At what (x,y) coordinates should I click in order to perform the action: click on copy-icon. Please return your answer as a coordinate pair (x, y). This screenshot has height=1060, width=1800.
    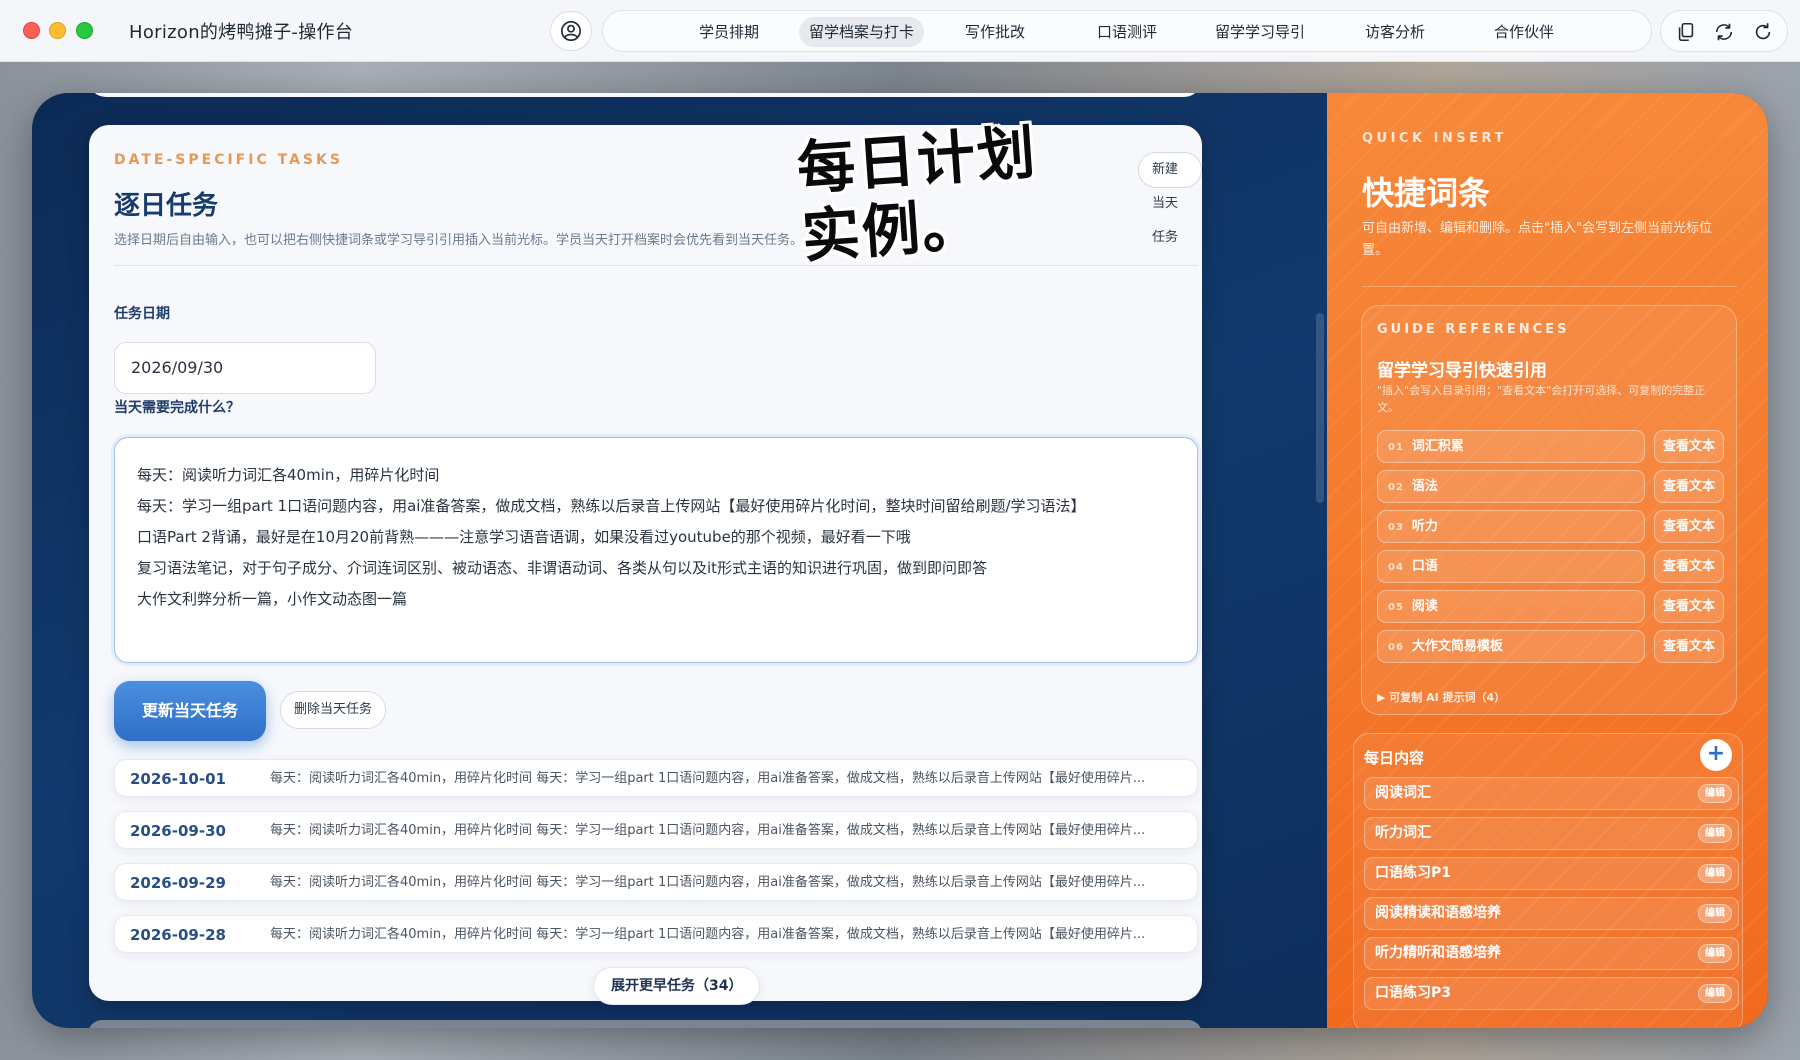
    Looking at the image, I should click on (1686, 32).